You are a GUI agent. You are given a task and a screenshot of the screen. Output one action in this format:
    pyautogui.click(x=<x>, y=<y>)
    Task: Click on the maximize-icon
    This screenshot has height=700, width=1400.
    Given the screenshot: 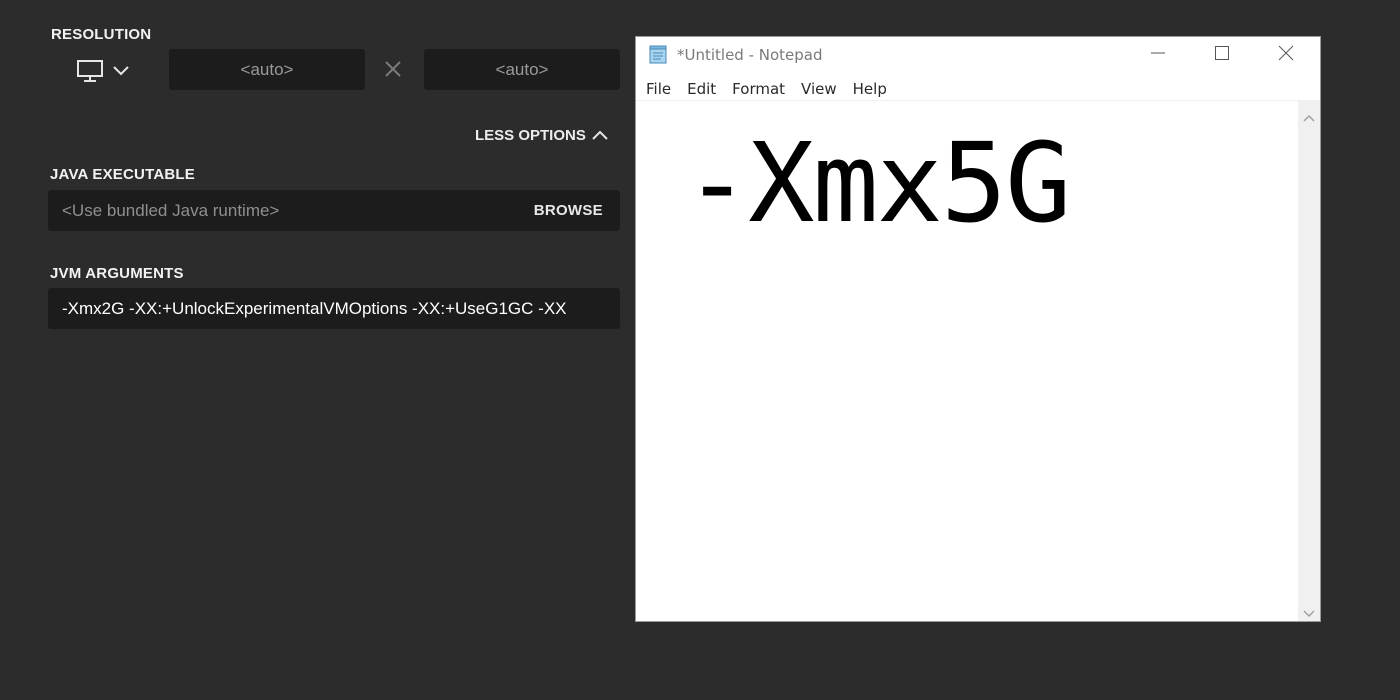 What is the action you would take?
    pyautogui.click(x=1222, y=55)
    